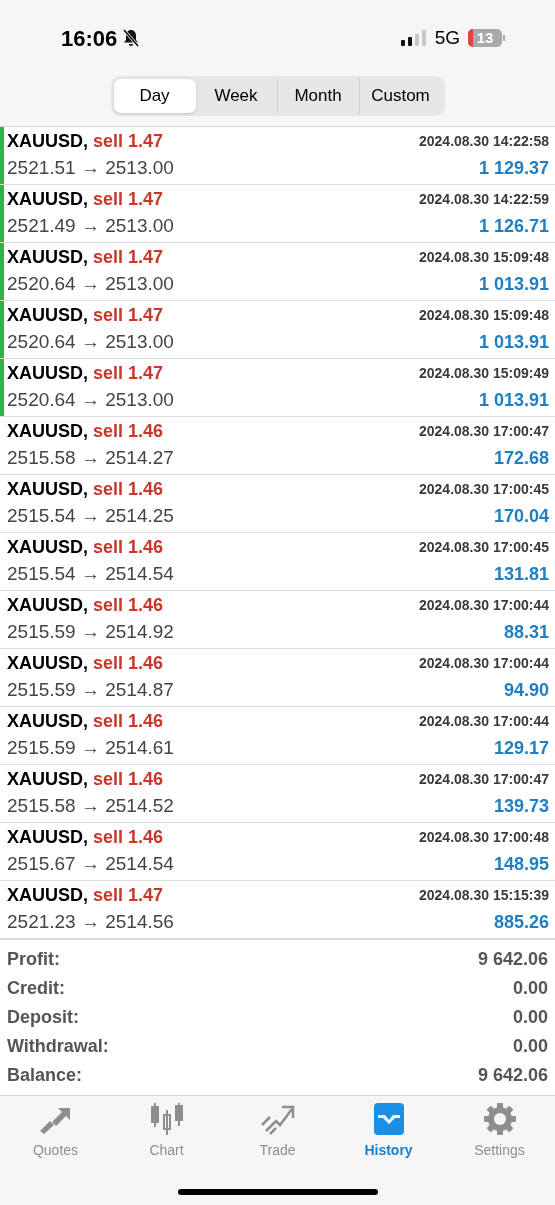  What do you see at coordinates (90, 922) in the screenshot?
I see `deal-prices: 2521.23 → 2514.56` at bounding box center [90, 922].